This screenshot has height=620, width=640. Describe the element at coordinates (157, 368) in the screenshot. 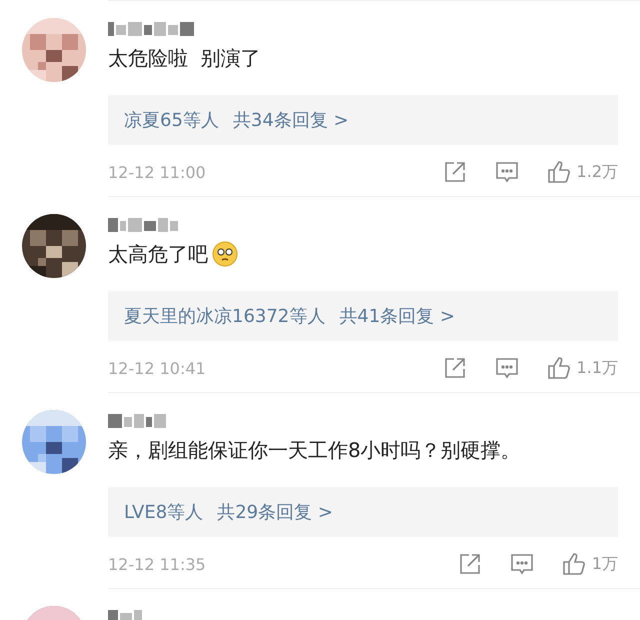

I see `timestamp: 12-12 10:41` at that location.